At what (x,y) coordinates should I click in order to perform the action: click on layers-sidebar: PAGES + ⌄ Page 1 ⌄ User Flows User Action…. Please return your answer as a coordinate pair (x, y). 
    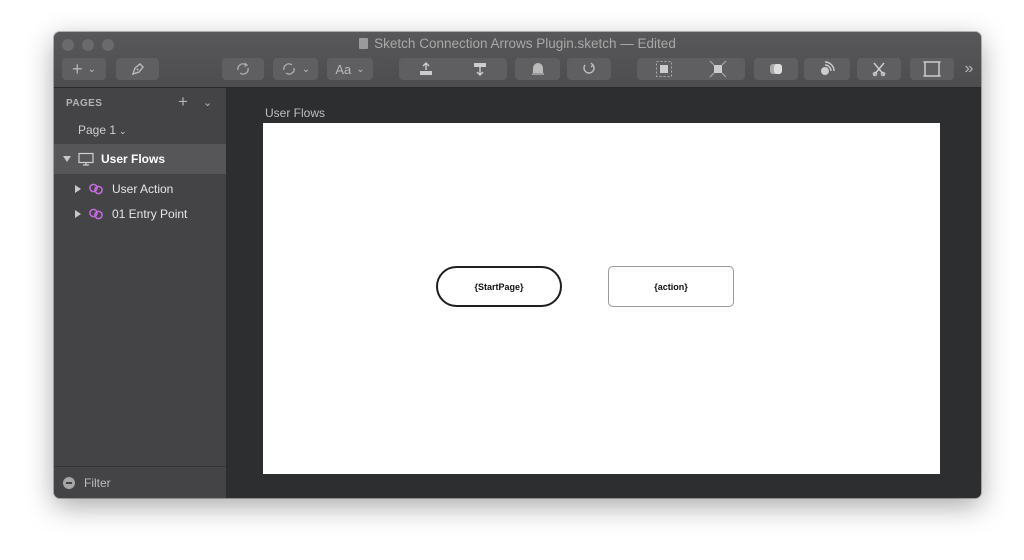
    Looking at the image, I should click on (140, 293).